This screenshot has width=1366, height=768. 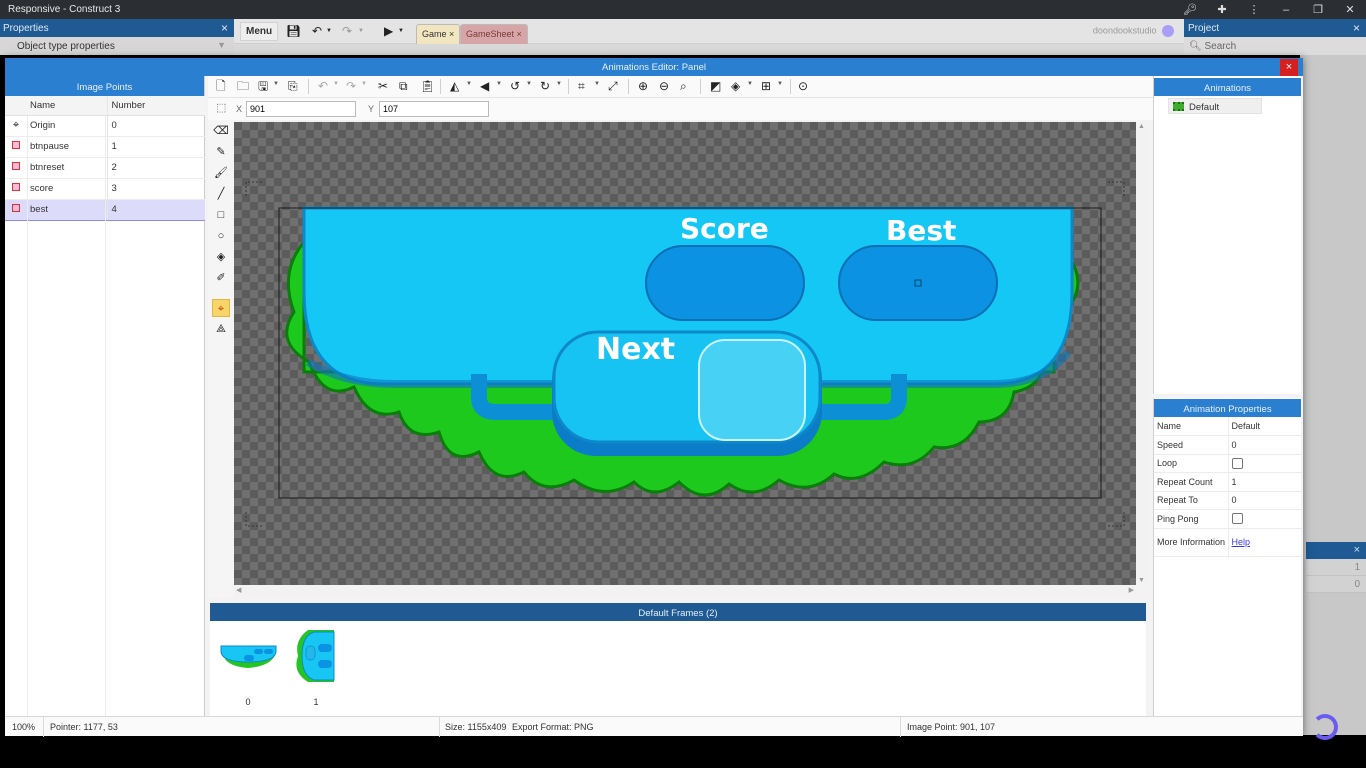 What do you see at coordinates (1336, 567) in the screenshot?
I see `list-item: 1` at bounding box center [1336, 567].